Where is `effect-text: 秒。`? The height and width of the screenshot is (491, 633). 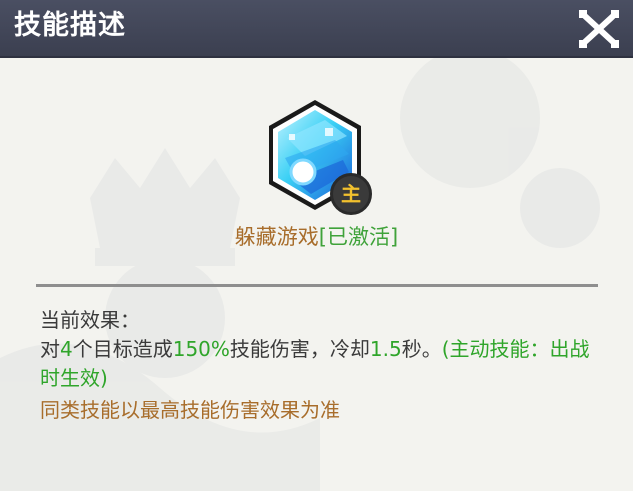
effect-text: 秒。 is located at coordinates (421, 349).